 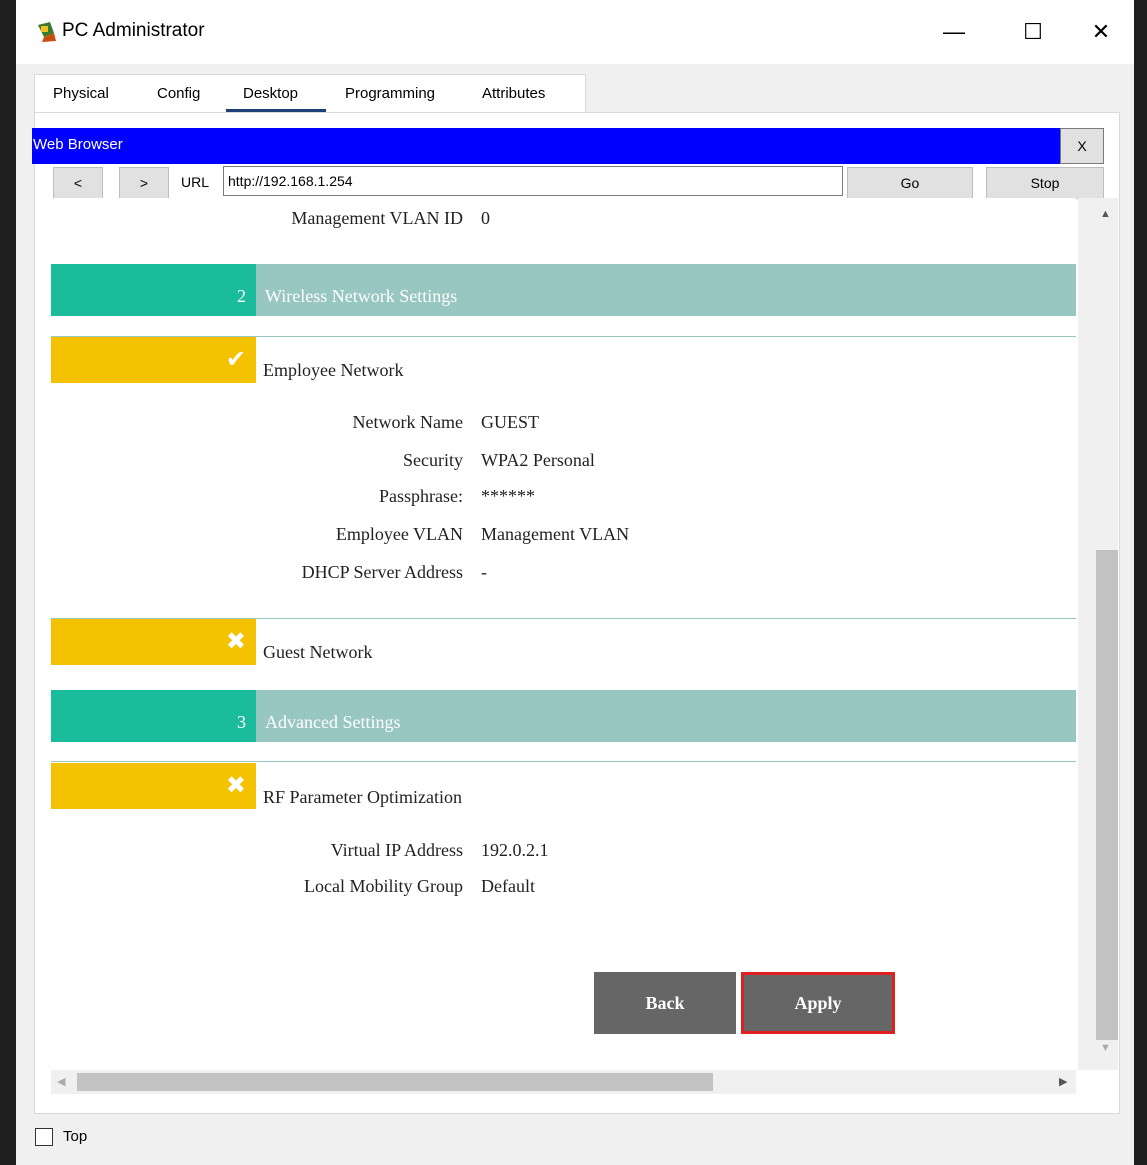 What do you see at coordinates (563, 290) in the screenshot?
I see `section-wireless-network-settings: 2 Wireless Network Settings` at bounding box center [563, 290].